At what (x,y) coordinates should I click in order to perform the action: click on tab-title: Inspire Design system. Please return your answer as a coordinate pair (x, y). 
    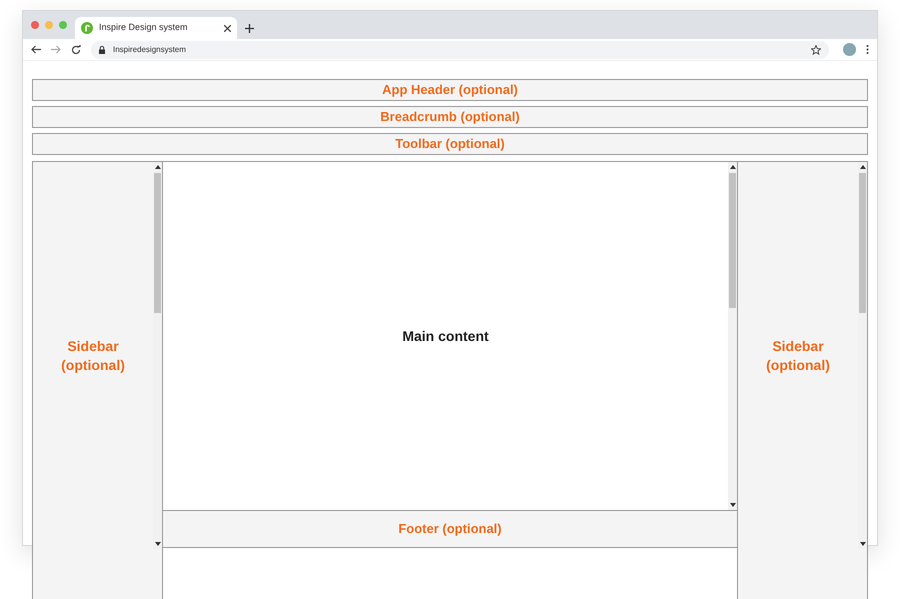
    Looking at the image, I should click on (144, 27).